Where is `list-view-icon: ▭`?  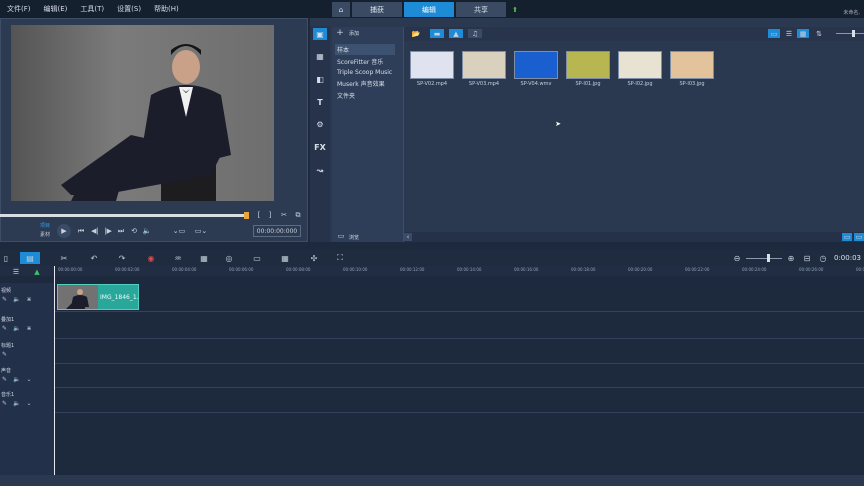 list-view-icon: ▭ is located at coordinates (774, 33).